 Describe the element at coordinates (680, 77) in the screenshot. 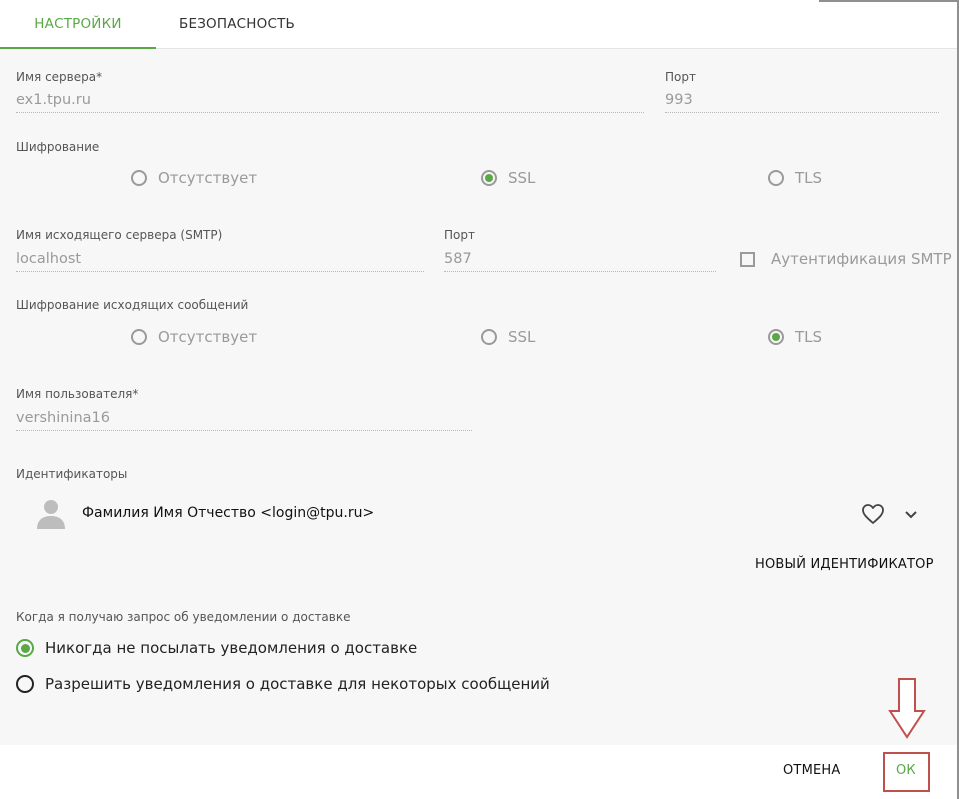

I see `port-label: Порт` at that location.